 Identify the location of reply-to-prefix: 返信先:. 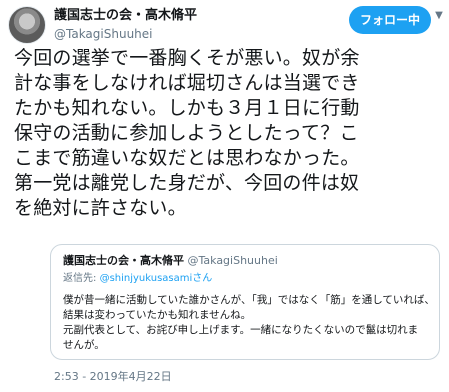
(81, 278).